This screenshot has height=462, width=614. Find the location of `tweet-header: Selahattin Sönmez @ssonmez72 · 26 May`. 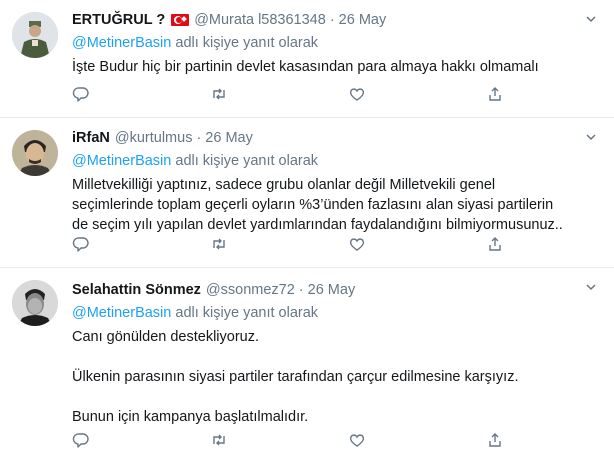

tweet-header: Selahattin Sönmez @ssonmez72 · 26 May is located at coordinates (336, 290).